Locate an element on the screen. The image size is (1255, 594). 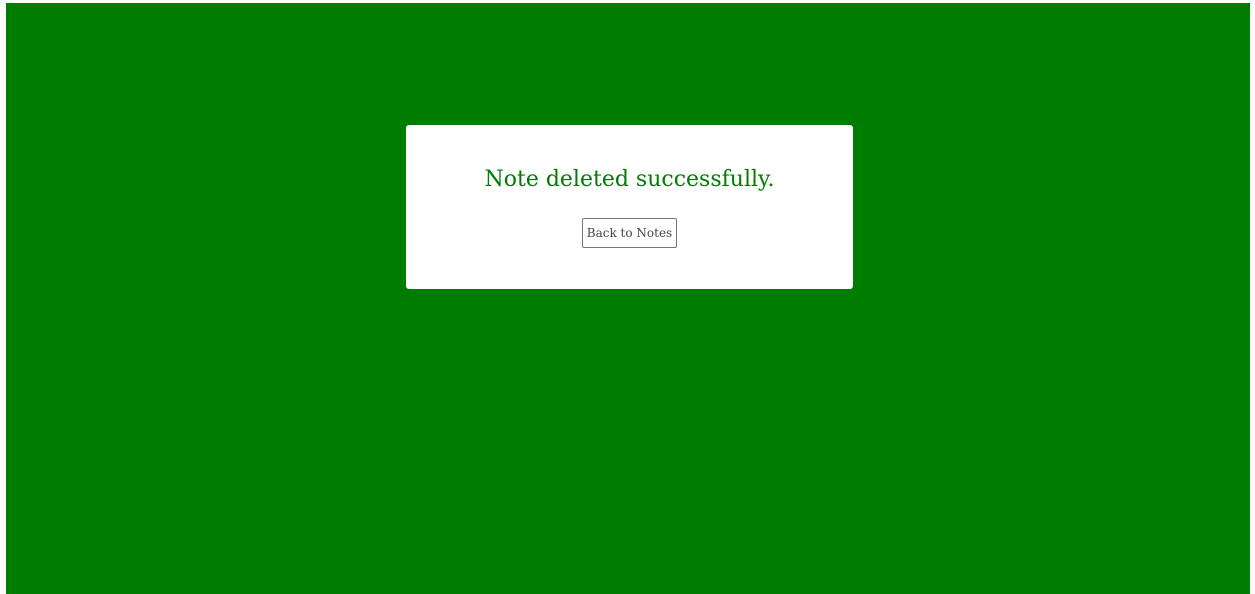
success-message: Note deleted successfully. is located at coordinates (629, 179).